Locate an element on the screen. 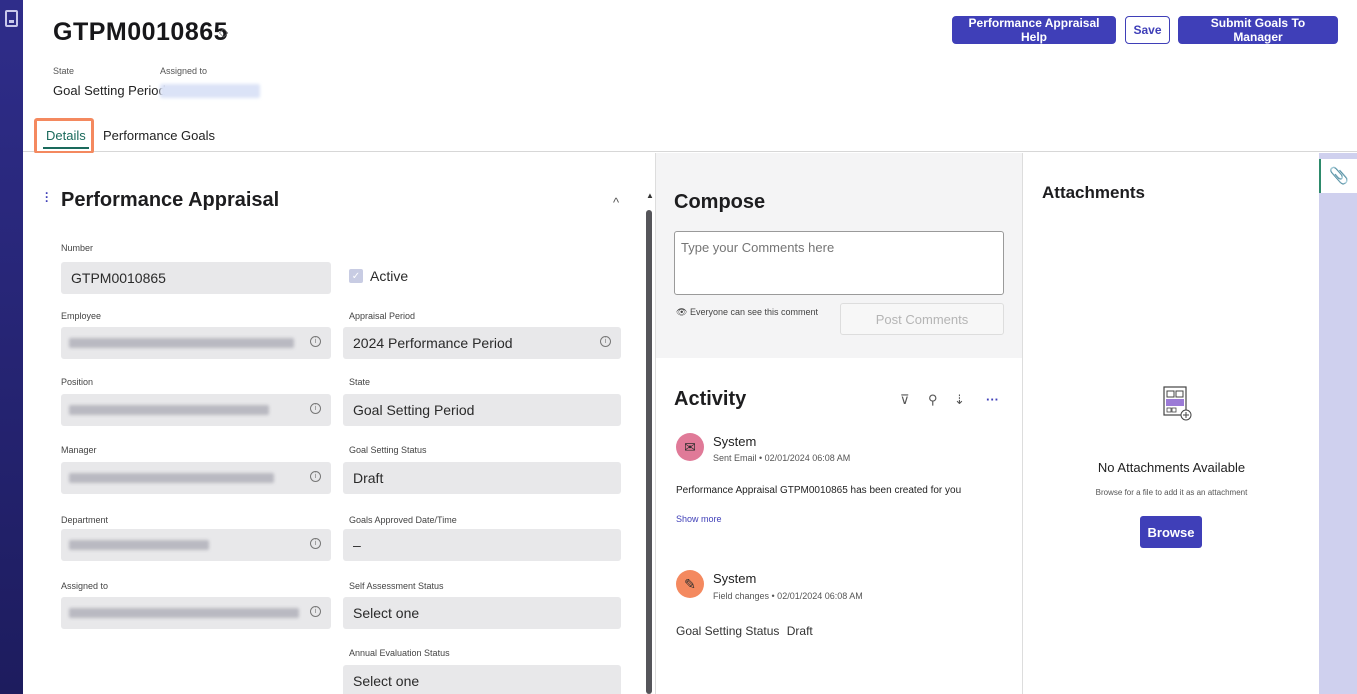 The height and width of the screenshot is (694, 1357). activity-meta: Sent Email • 02/01/2024 06:08 AM is located at coordinates (782, 458).